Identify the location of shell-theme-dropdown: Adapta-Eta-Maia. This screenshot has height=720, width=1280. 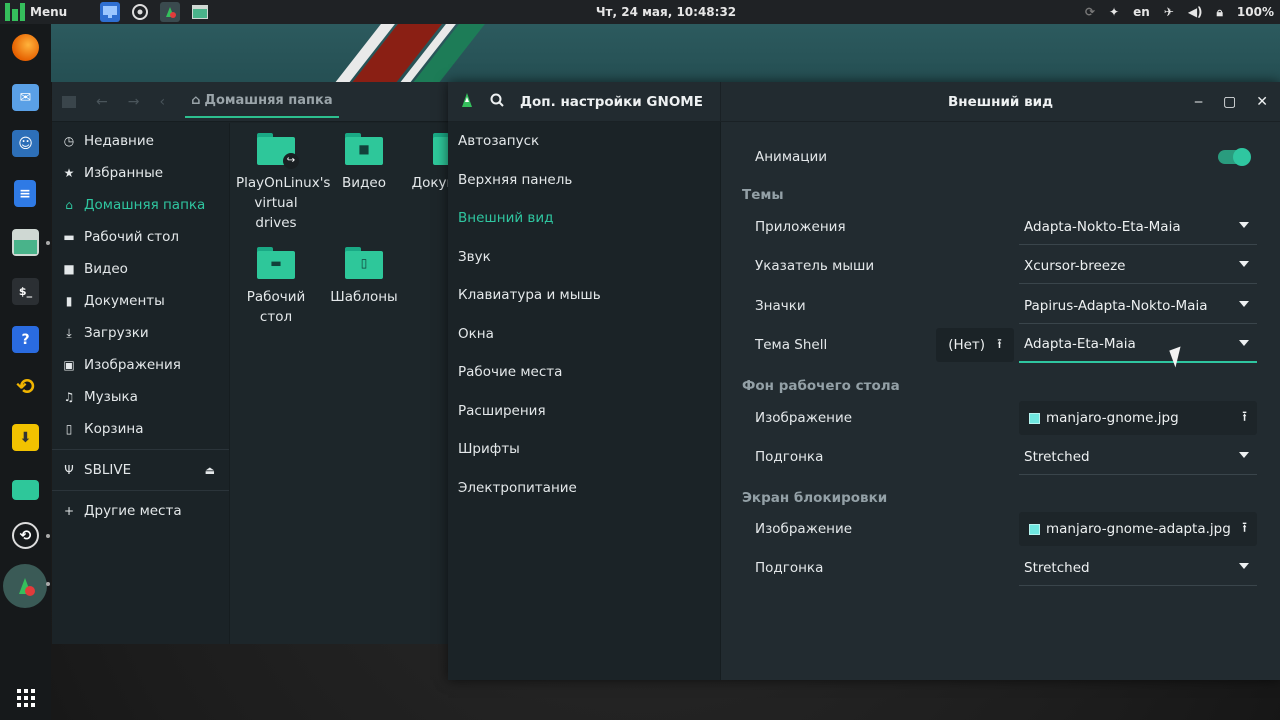
(1138, 345).